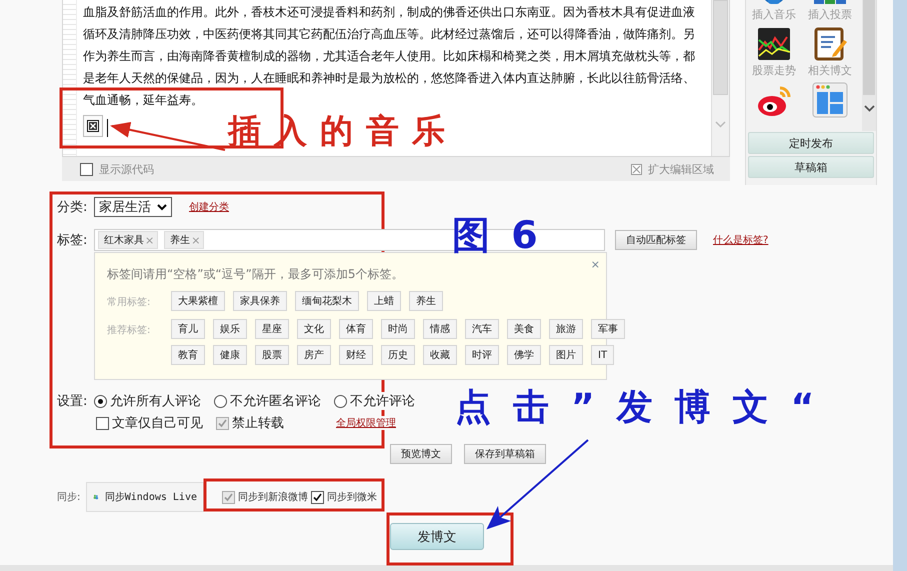 This screenshot has width=907, height=571. I want to click on suggested-tag: 育儿, so click(188, 329).